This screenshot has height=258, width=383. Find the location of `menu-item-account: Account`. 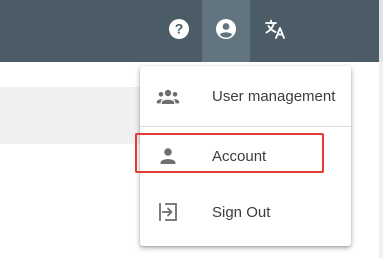

menu-item-account: Account is located at coordinates (245, 156).